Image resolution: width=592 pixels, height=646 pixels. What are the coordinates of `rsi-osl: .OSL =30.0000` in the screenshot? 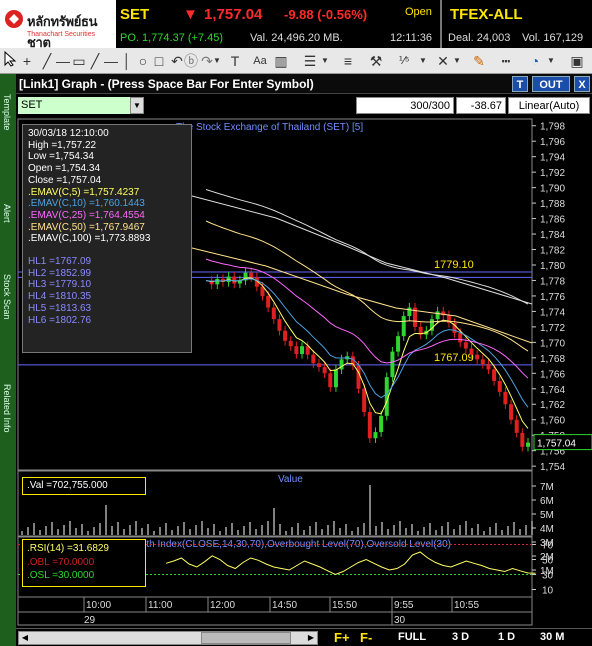 It's located at (61, 575).